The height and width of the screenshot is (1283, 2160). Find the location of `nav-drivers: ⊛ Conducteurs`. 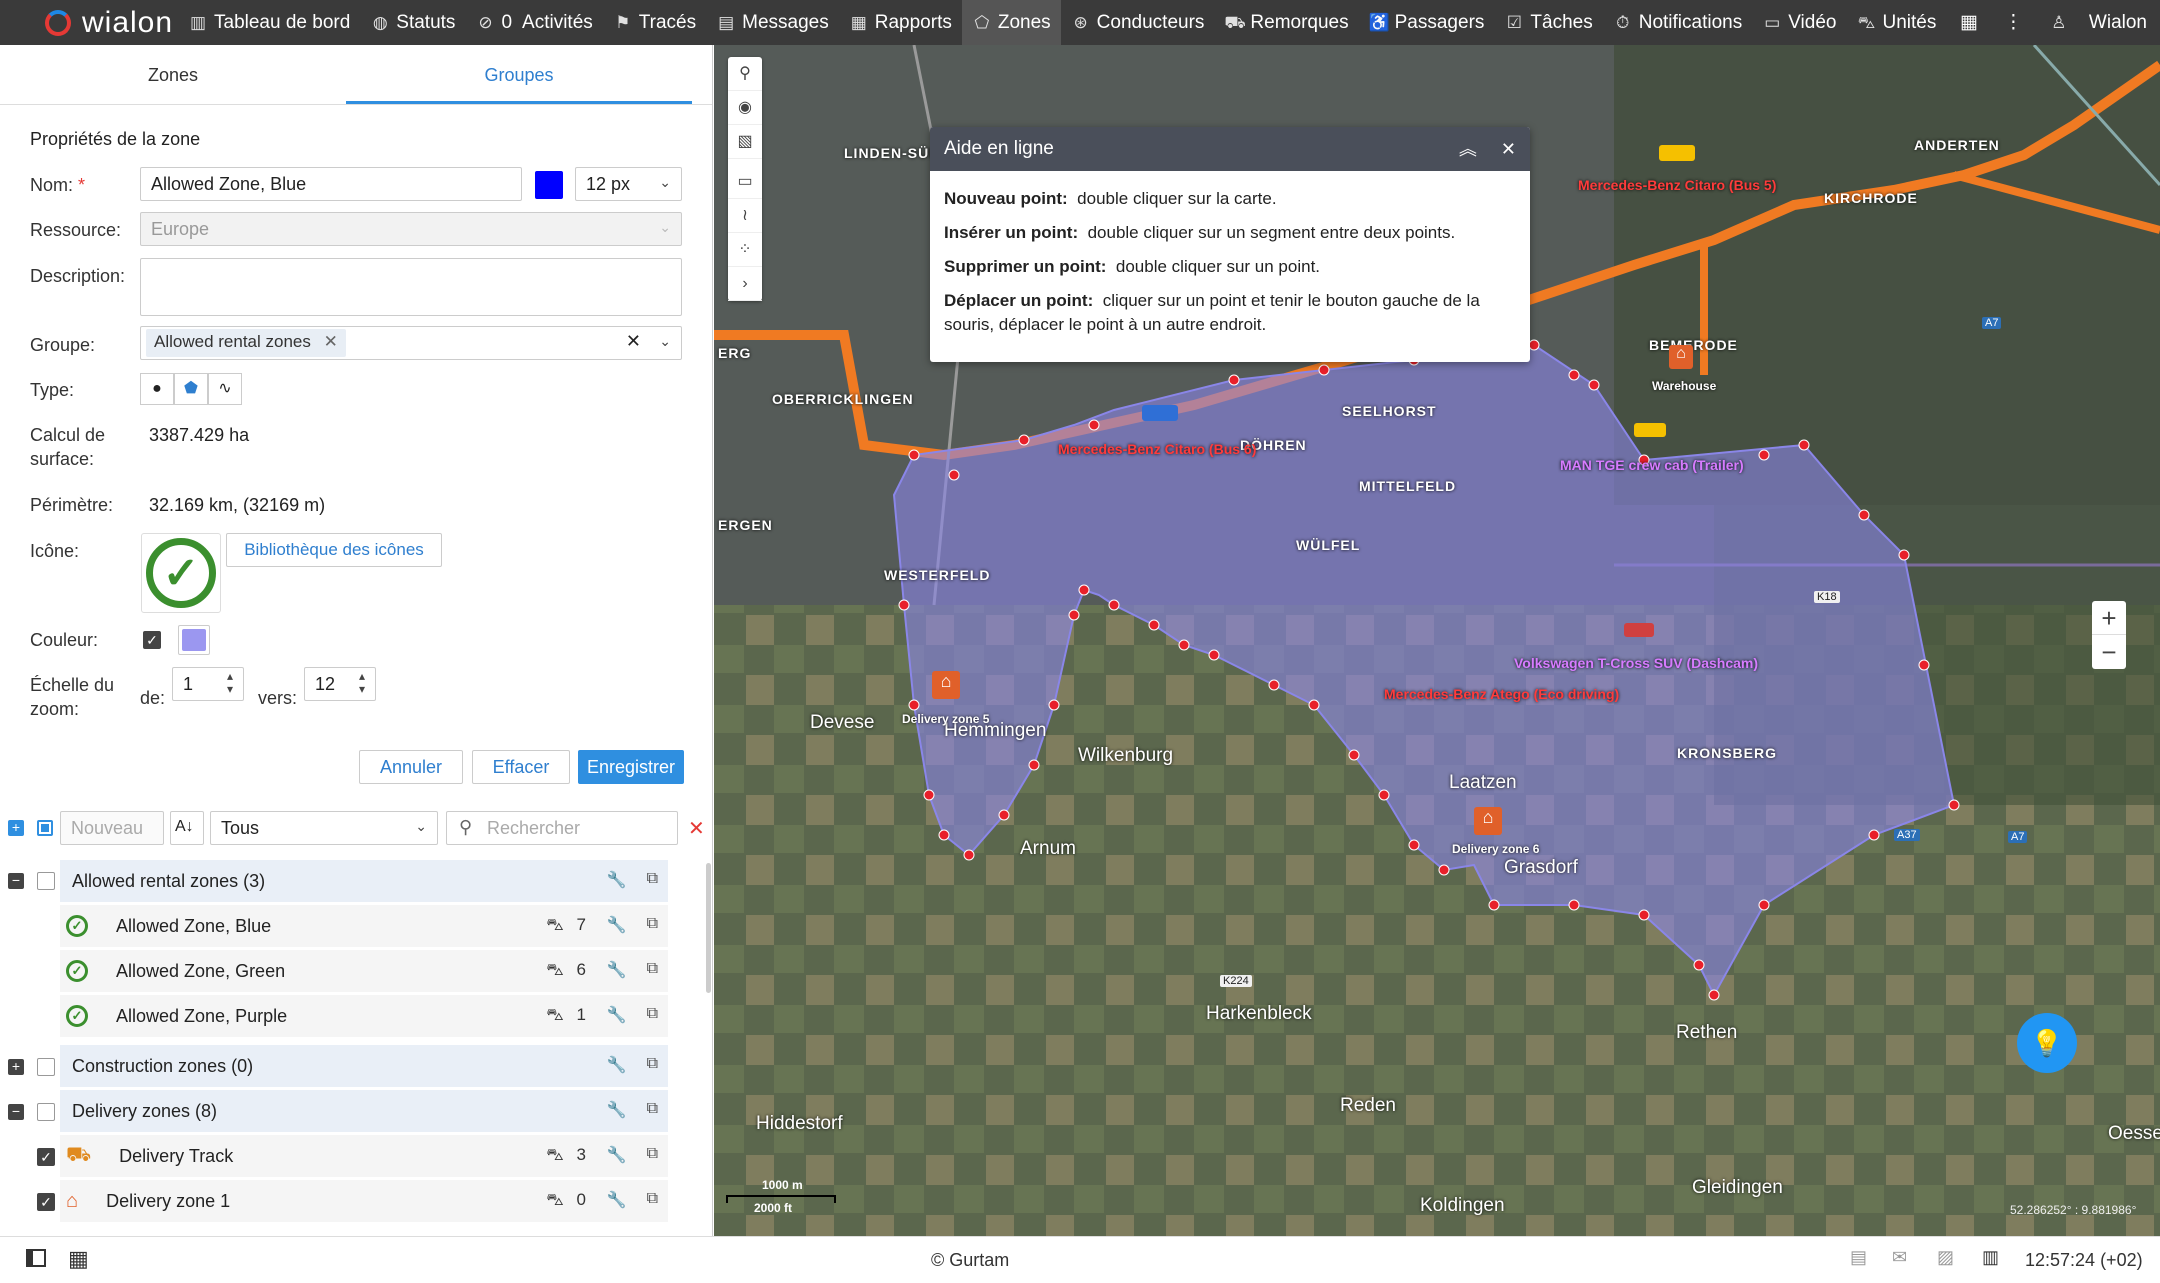

nav-drivers: ⊛ Conducteurs is located at coordinates (1138, 22).